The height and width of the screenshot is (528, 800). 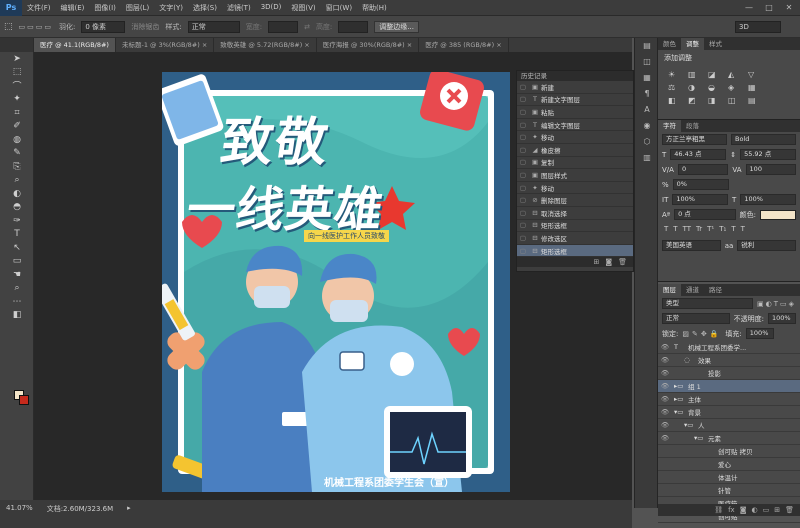 I want to click on panel-tab: 字符, so click(x=669, y=126).